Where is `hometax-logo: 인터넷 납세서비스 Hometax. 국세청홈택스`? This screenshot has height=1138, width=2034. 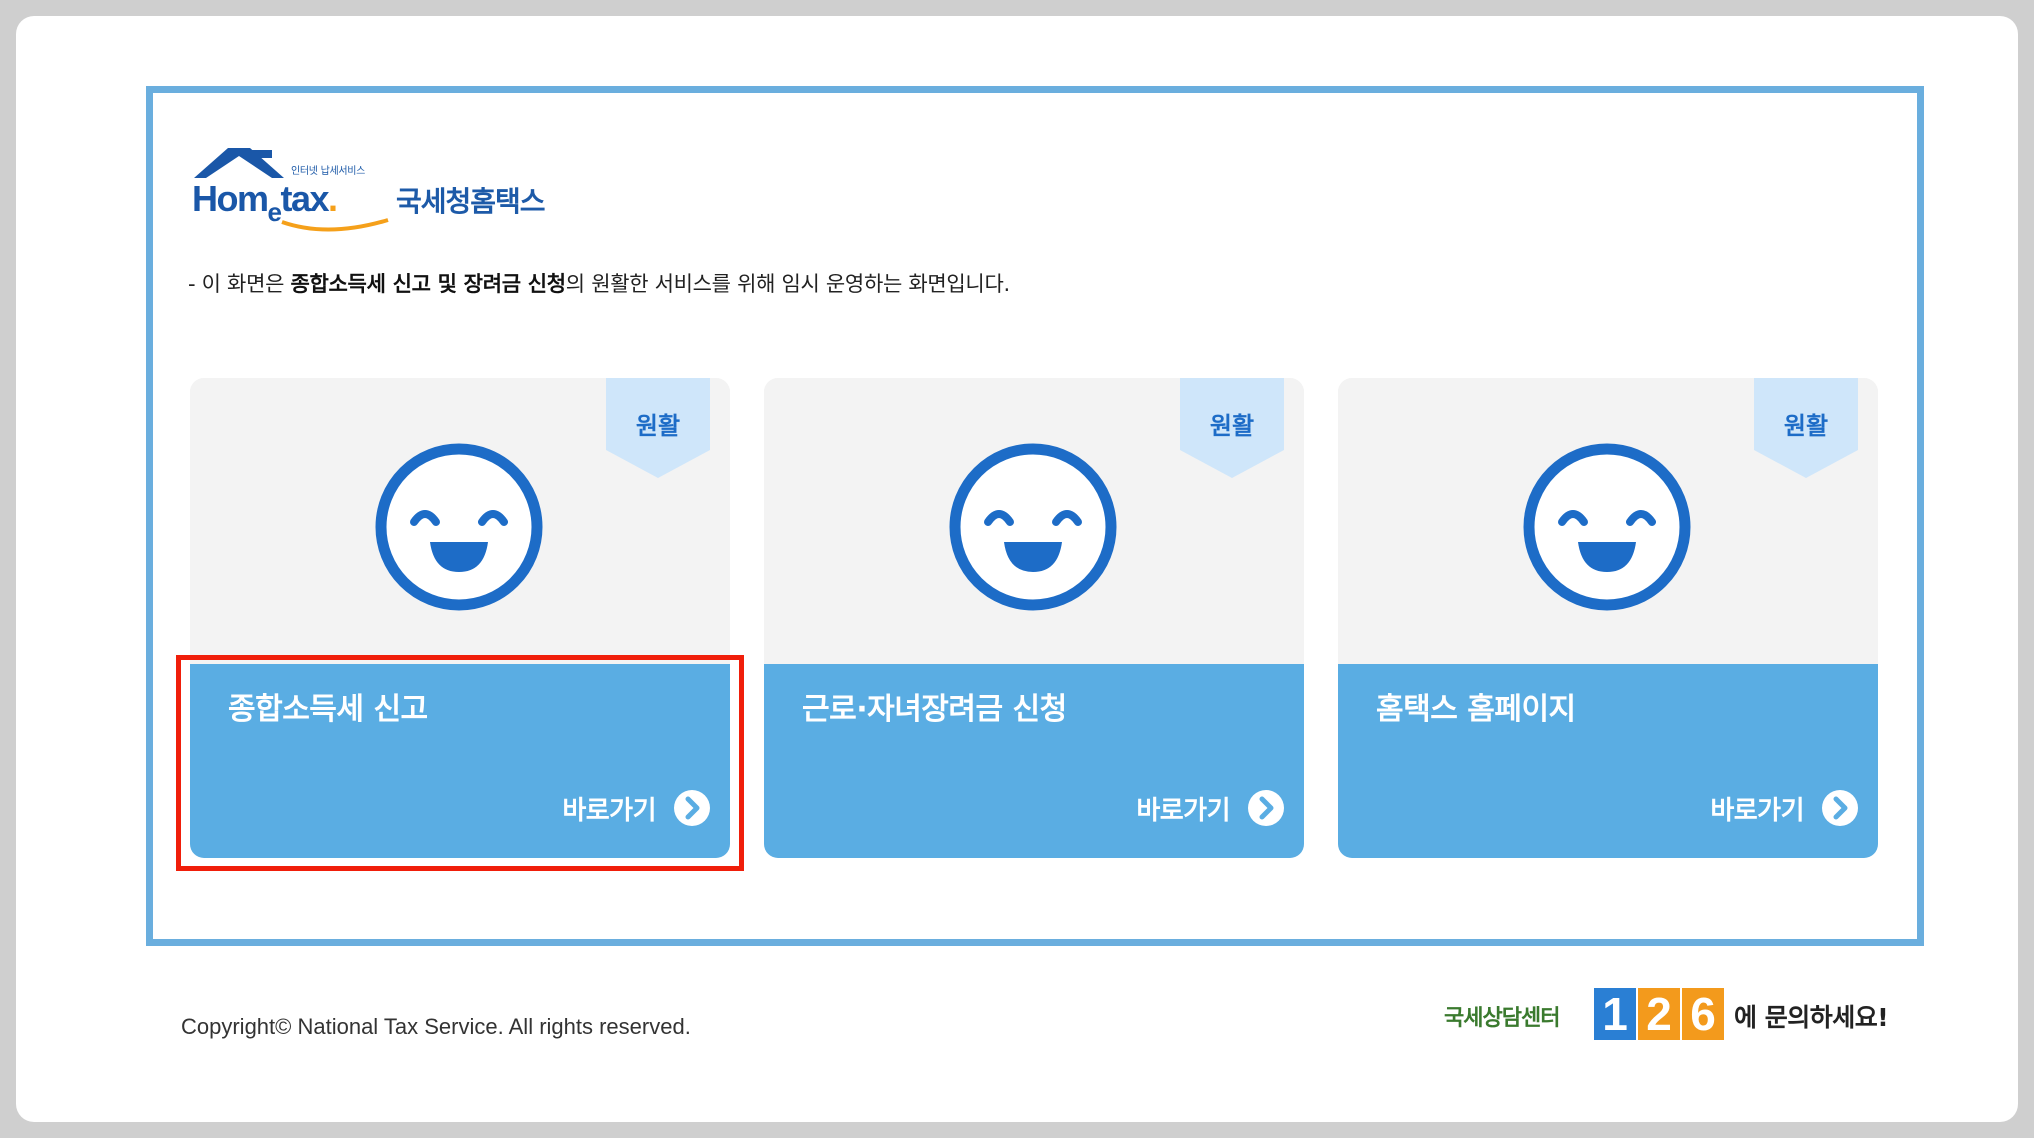 hometax-logo: 인터넷 납세서비스 Hometax. 국세청홈택스 is located at coordinates (378, 190).